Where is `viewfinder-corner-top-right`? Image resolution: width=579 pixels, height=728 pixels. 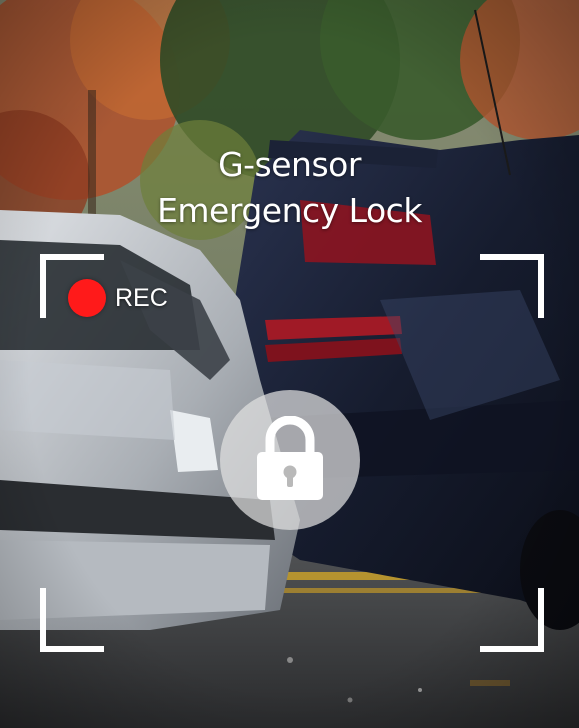 viewfinder-corner-top-right is located at coordinates (512, 286).